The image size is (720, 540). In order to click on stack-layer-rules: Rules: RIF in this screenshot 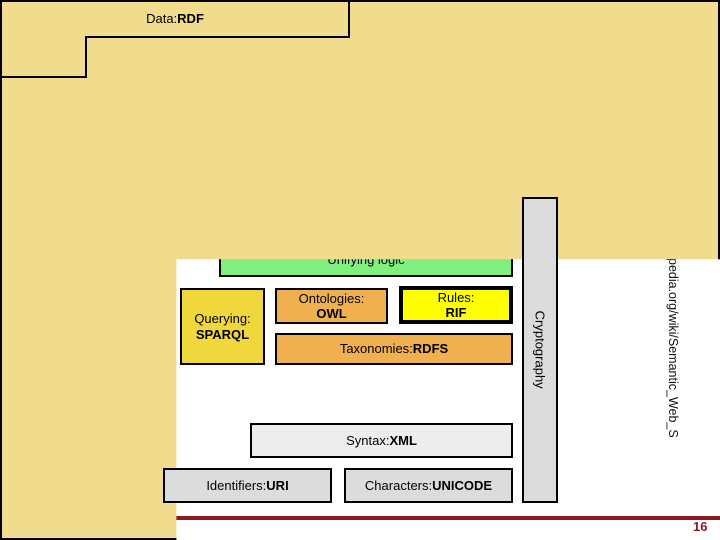, I will do `click(456, 305)`.